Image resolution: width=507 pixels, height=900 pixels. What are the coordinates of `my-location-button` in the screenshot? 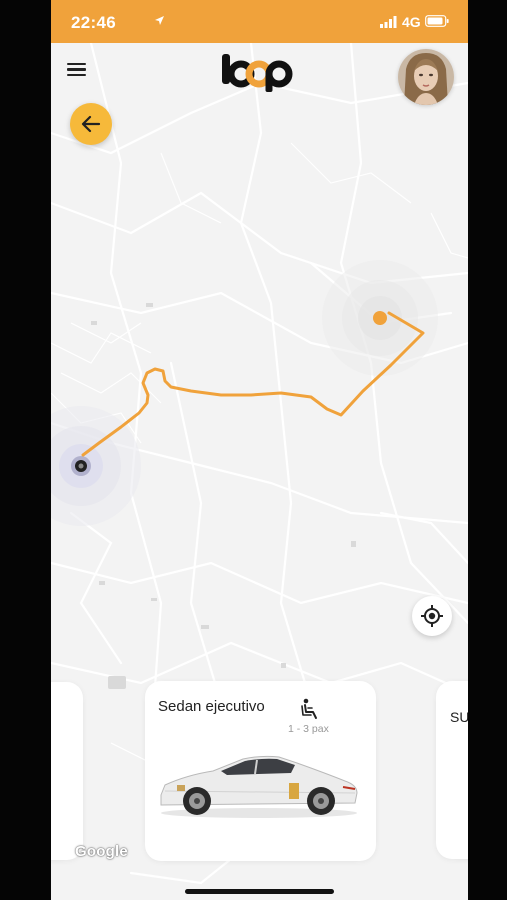 It's located at (432, 616).